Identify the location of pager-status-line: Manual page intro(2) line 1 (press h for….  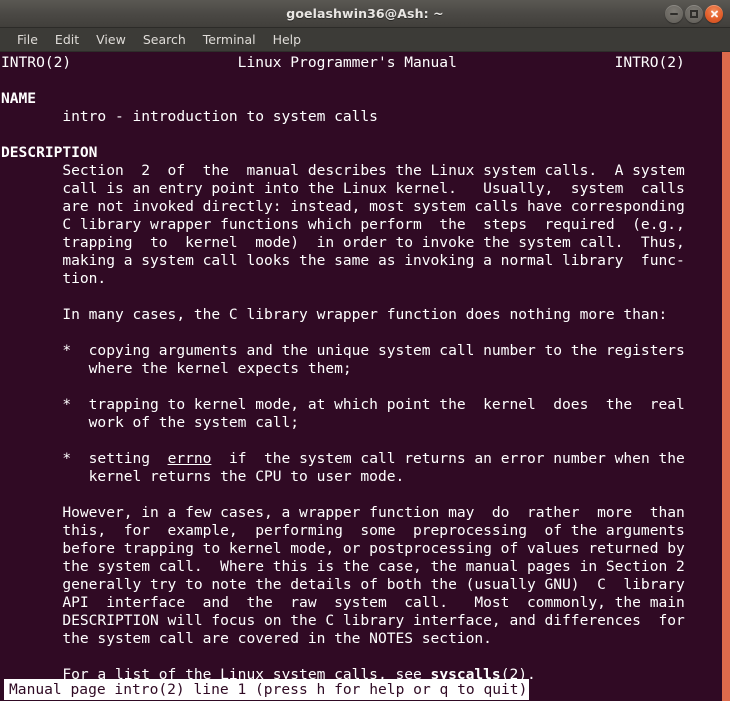
(267, 689).